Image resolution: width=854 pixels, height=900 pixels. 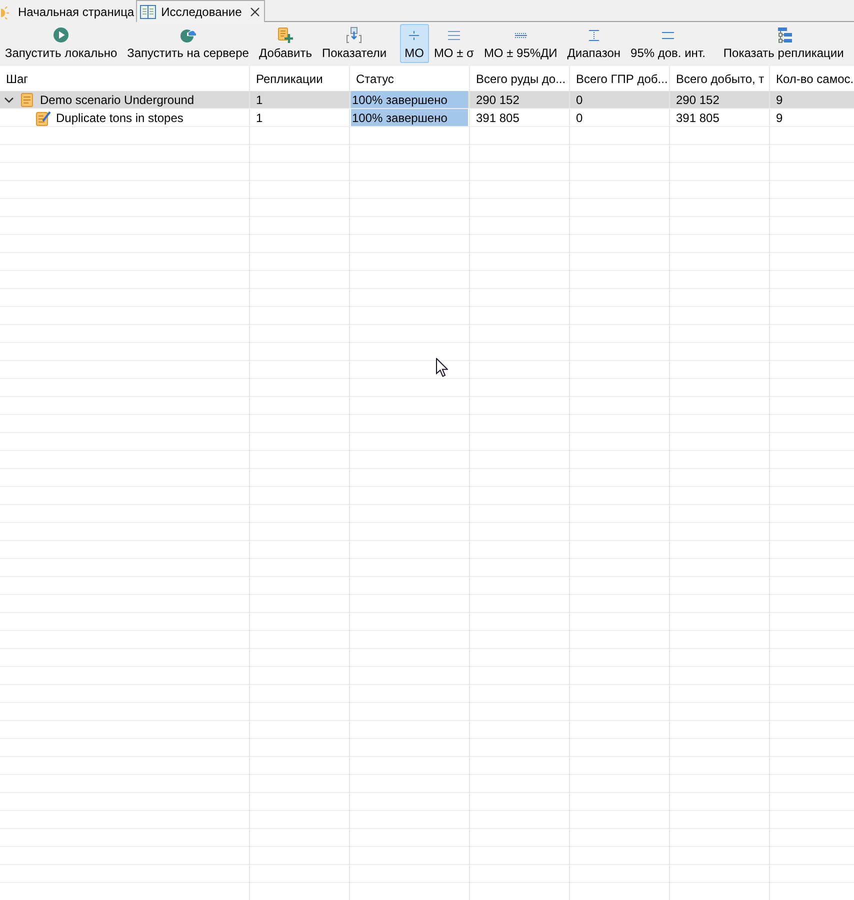 I want to click on play-icon, so click(x=61, y=35).